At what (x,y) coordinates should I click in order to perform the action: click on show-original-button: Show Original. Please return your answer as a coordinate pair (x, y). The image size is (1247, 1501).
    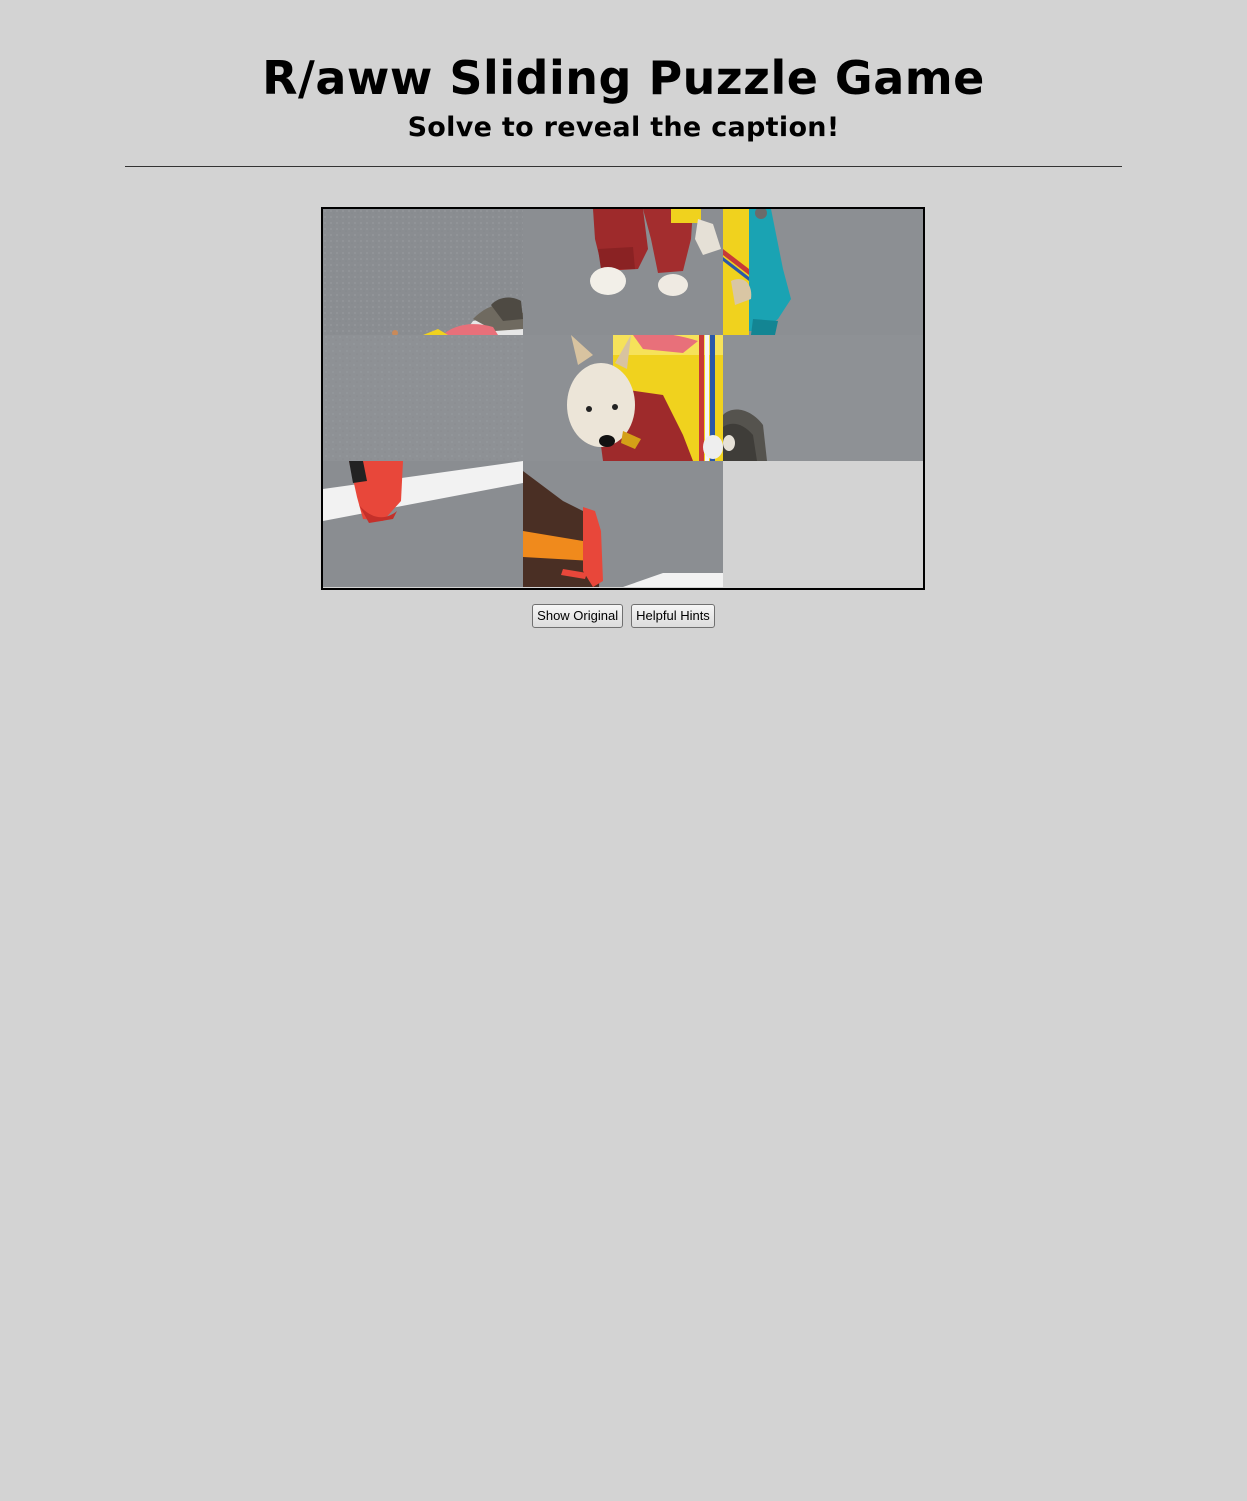
    Looking at the image, I should click on (578, 616).